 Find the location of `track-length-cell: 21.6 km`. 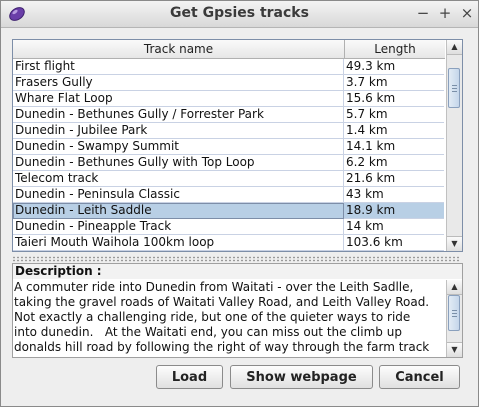

track-length-cell: 21.6 km is located at coordinates (394, 179).